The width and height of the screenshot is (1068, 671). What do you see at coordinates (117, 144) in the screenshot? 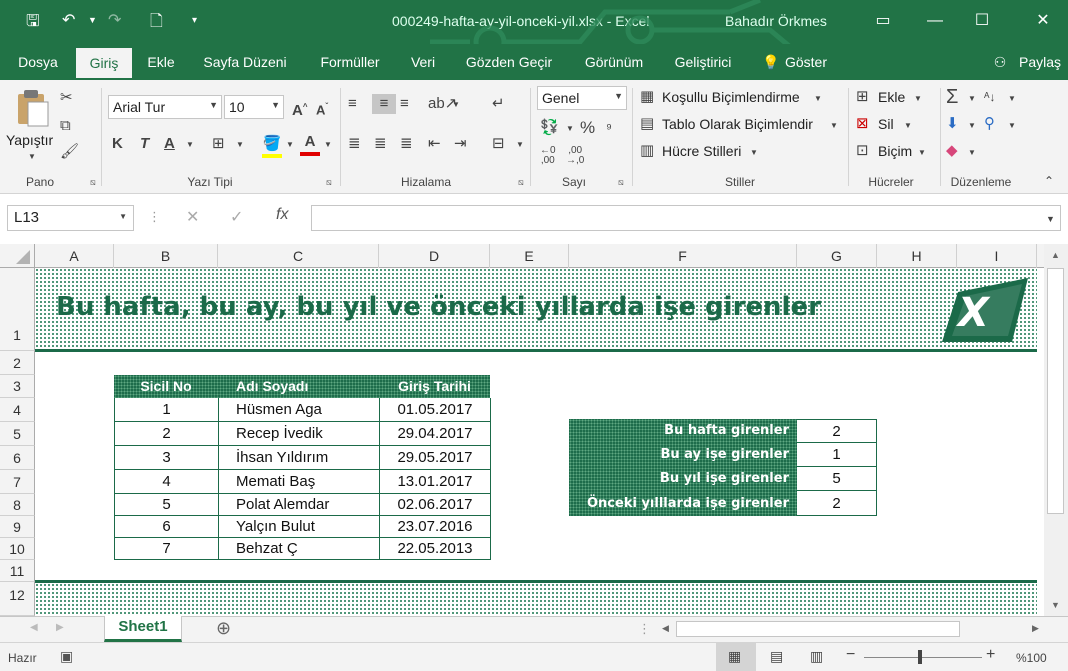
I see `bold-button: K` at bounding box center [117, 144].